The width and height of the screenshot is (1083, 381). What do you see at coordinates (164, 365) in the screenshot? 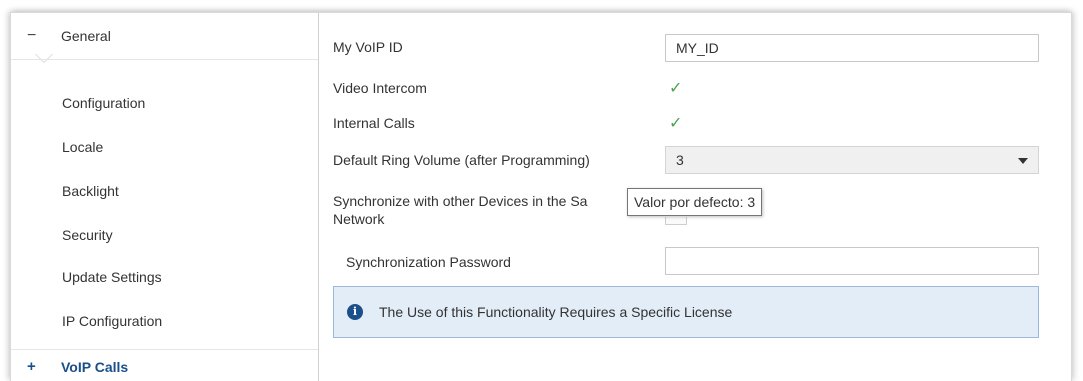
I see `tree-node-voip-calls: + VoIP Calls` at bounding box center [164, 365].